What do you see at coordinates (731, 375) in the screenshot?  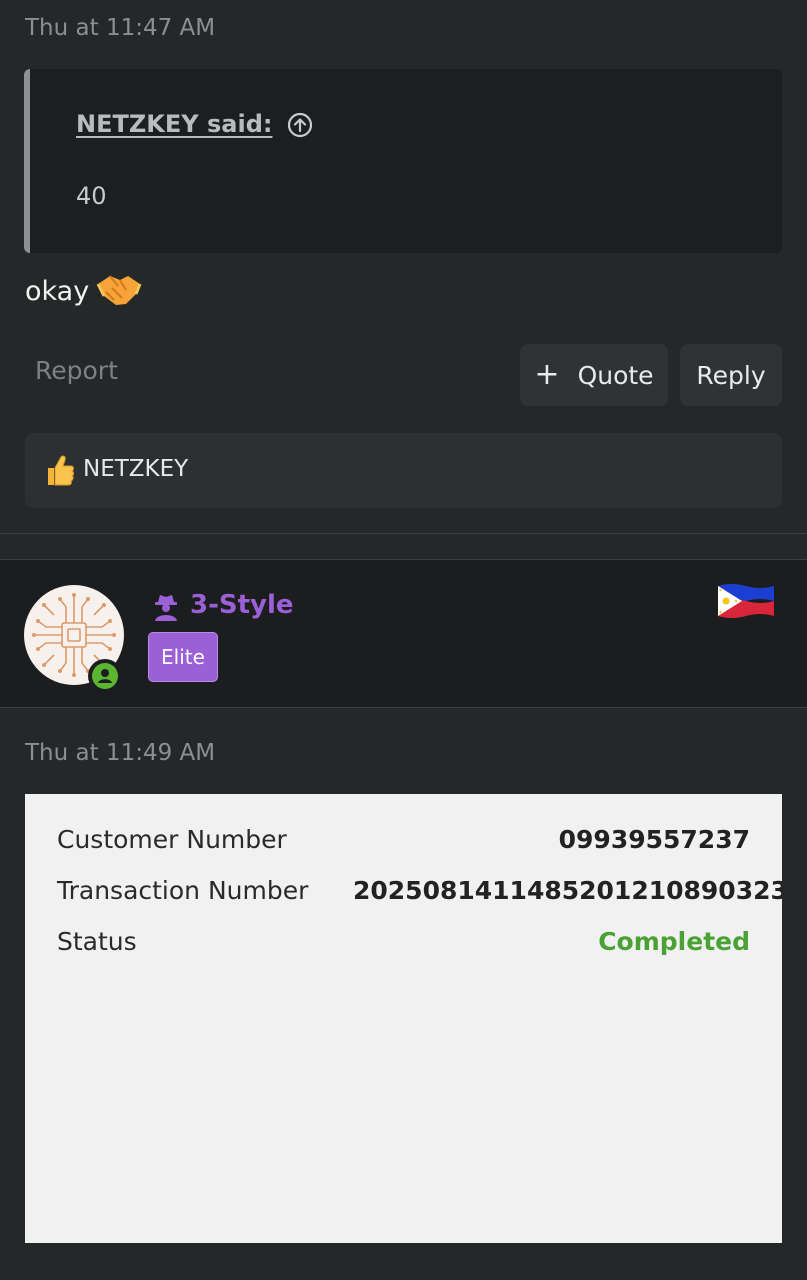 I see `reply-button: Reply` at bounding box center [731, 375].